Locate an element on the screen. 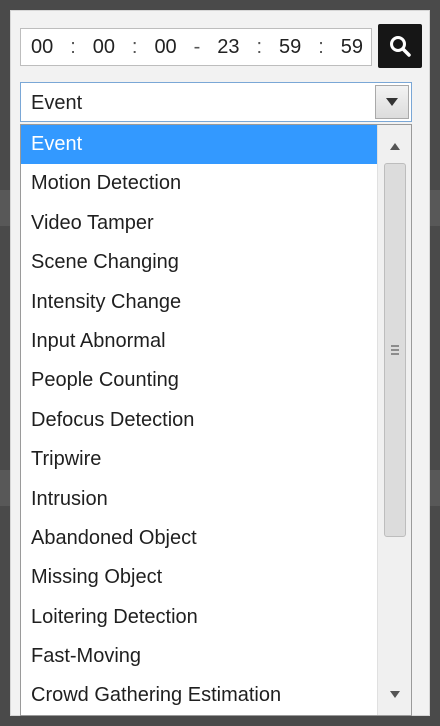  dropdown-option-scene-changing: Scene Changing is located at coordinates (199, 262).